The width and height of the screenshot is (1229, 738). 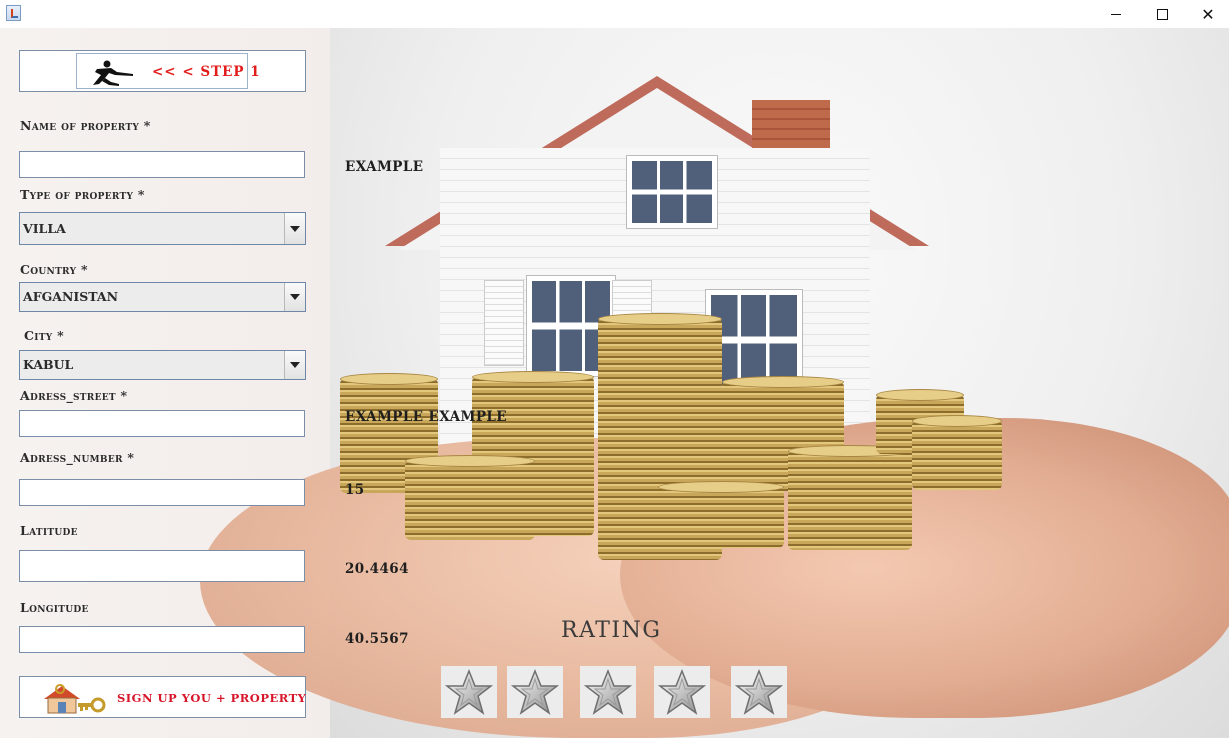 What do you see at coordinates (44, 228) in the screenshot?
I see `type-selected-value: VILLA` at bounding box center [44, 228].